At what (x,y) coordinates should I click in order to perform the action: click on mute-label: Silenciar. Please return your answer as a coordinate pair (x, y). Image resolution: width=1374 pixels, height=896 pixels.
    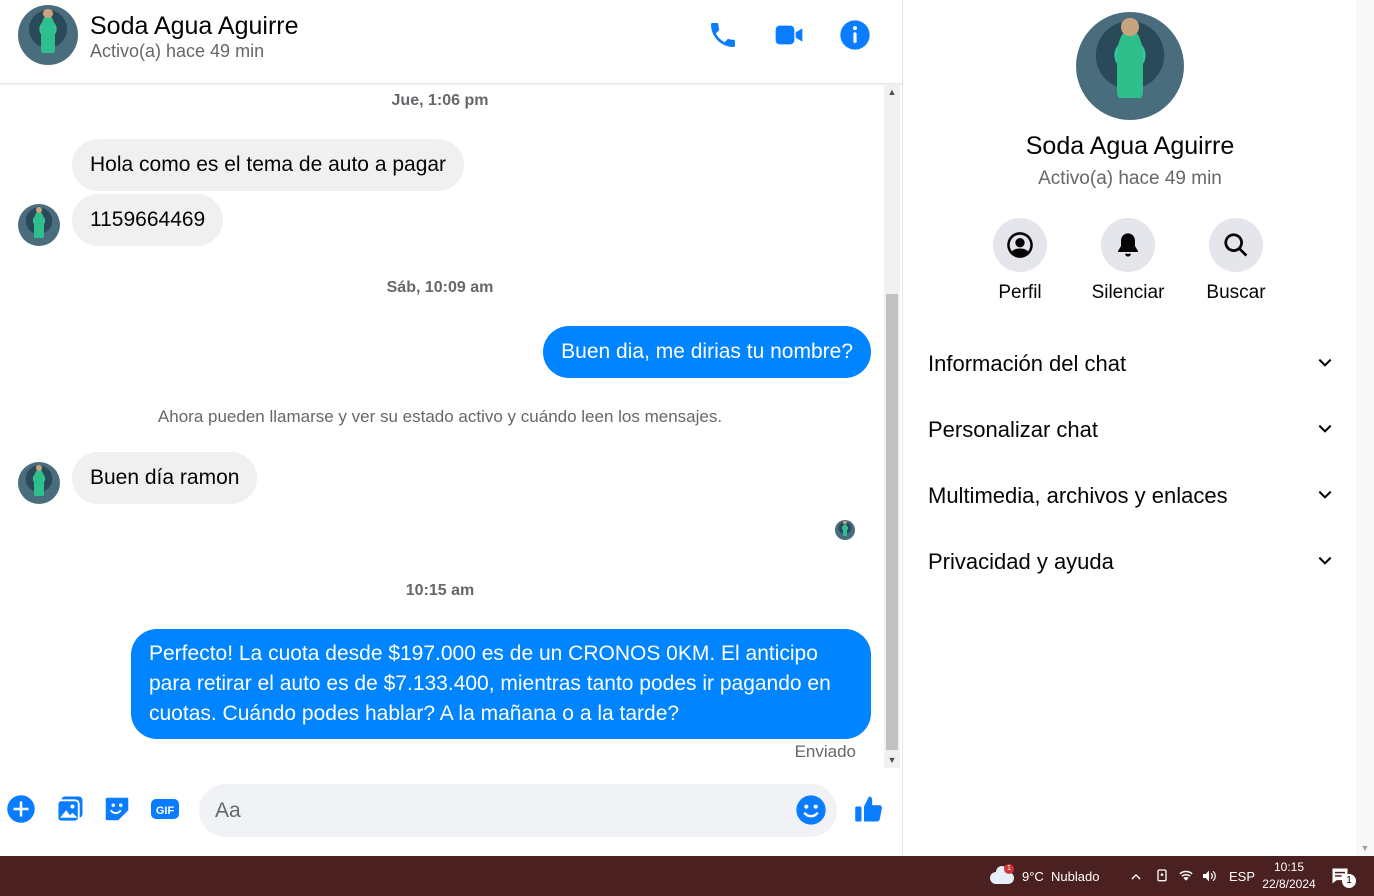
    Looking at the image, I should click on (1128, 292).